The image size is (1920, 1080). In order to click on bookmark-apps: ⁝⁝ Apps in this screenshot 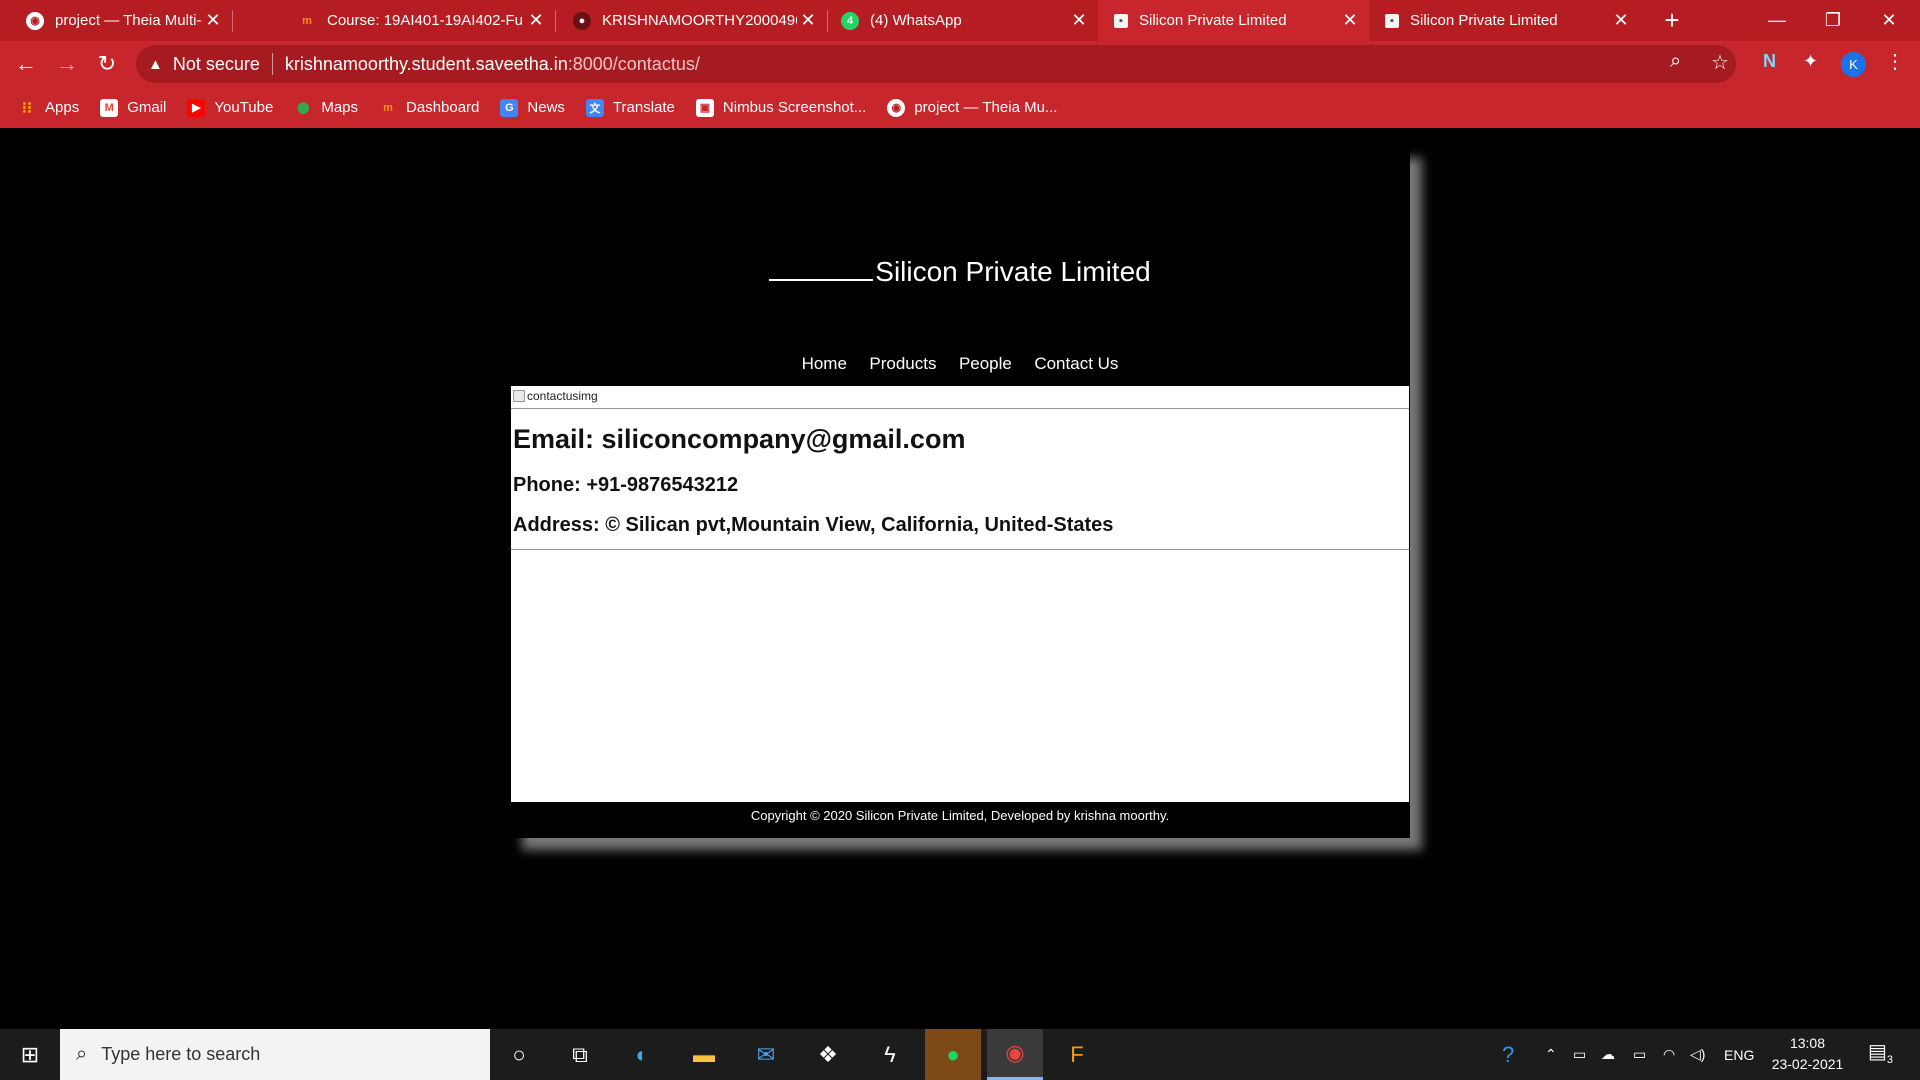, I will do `click(48, 108)`.